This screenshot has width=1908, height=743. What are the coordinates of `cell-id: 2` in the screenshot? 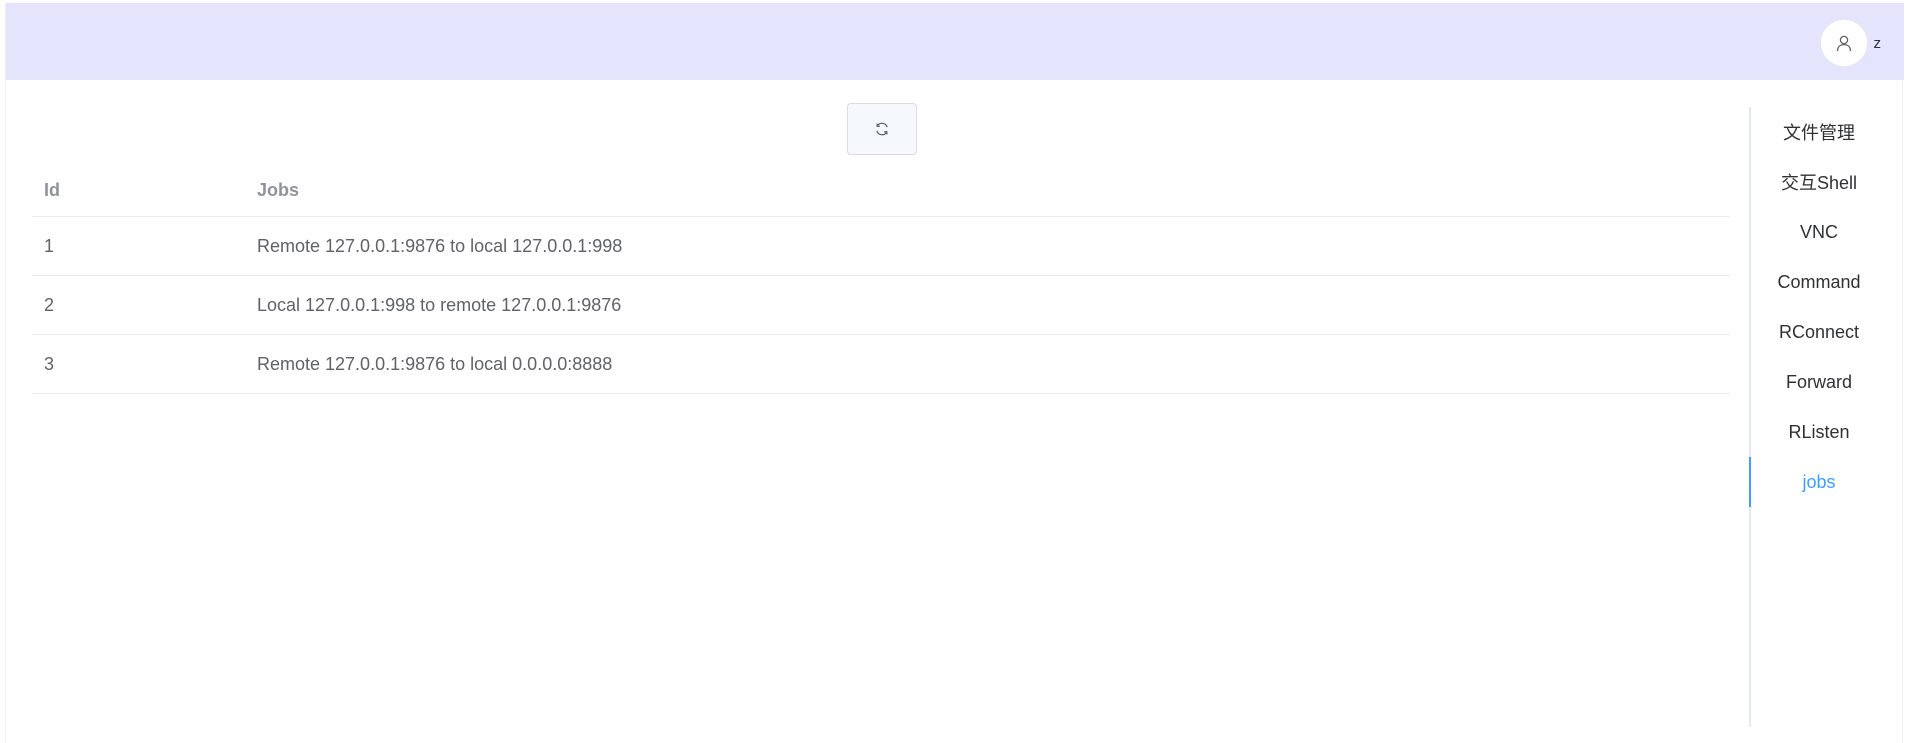 It's located at (49, 304).